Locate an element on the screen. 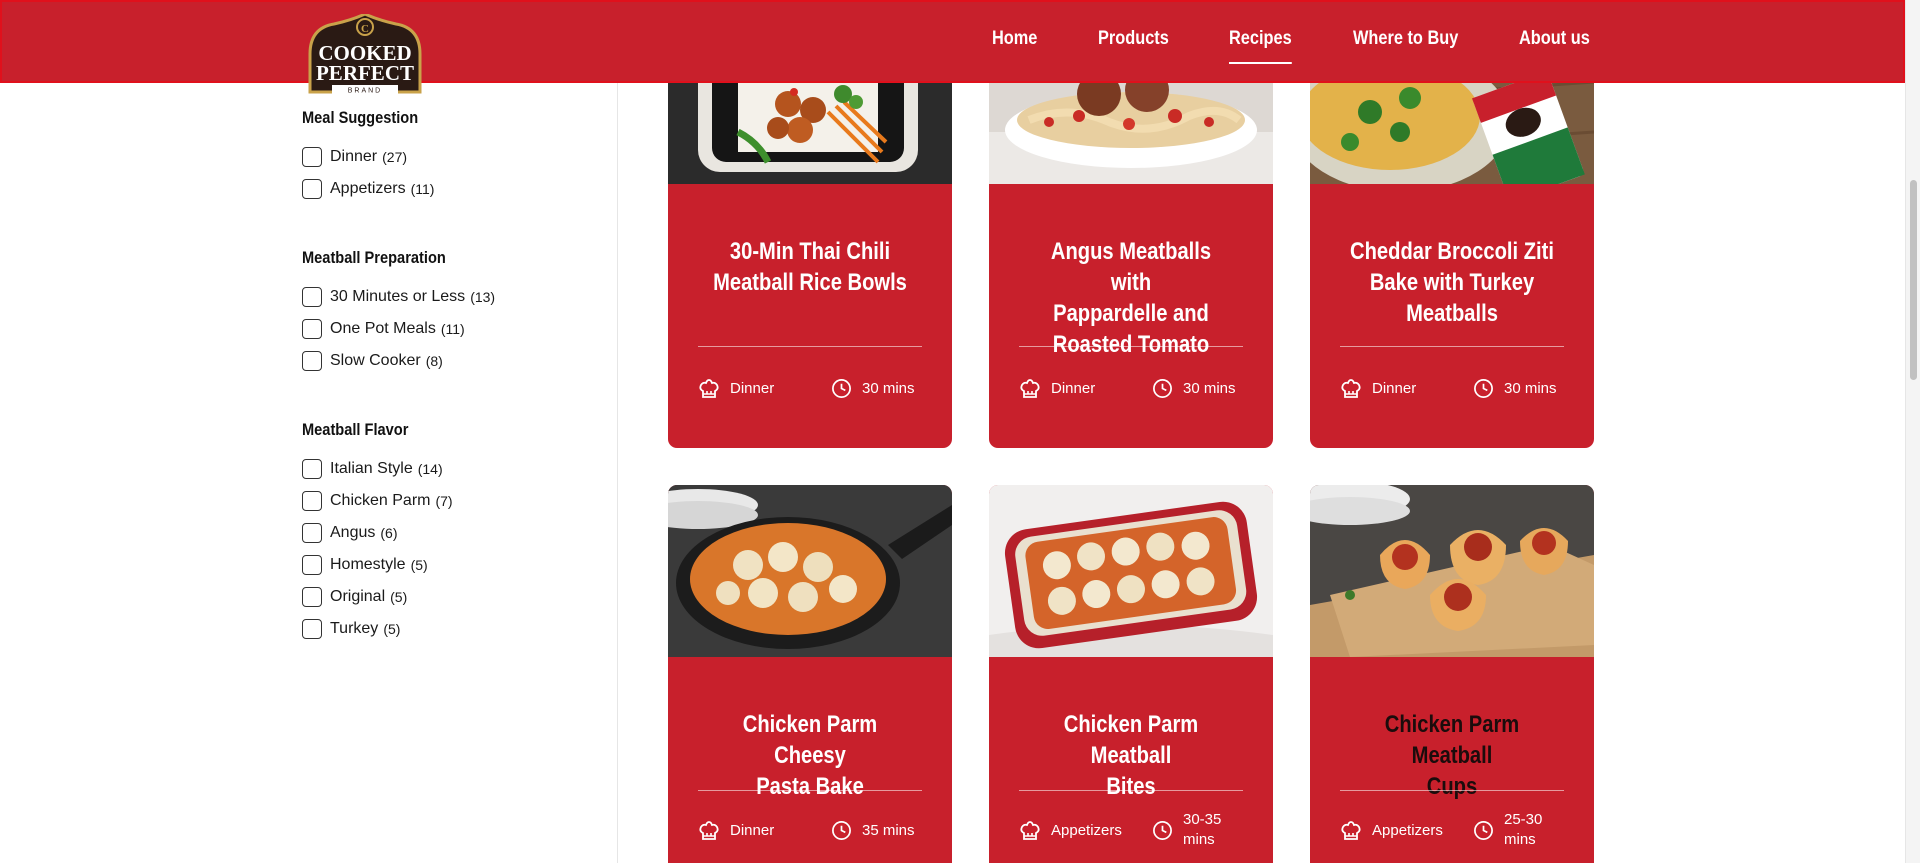 This screenshot has width=1920, height=863. filter-option-appetizers: Appetizers (11) is located at coordinates (368, 189).